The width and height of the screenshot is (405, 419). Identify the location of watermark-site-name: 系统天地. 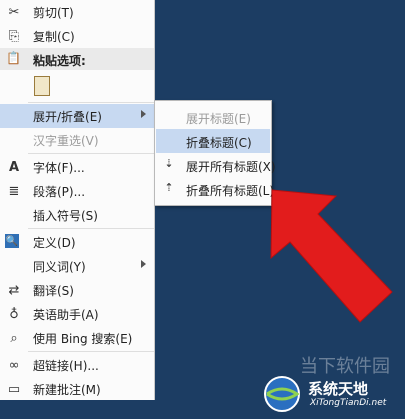
(338, 389).